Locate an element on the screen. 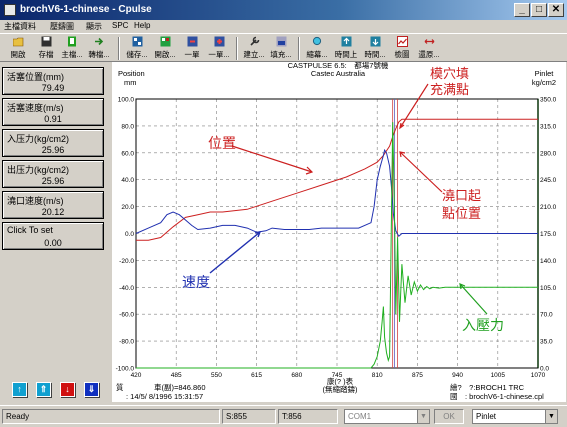 The image size is (567, 427). position-arrow is located at coordinates (272, 160).